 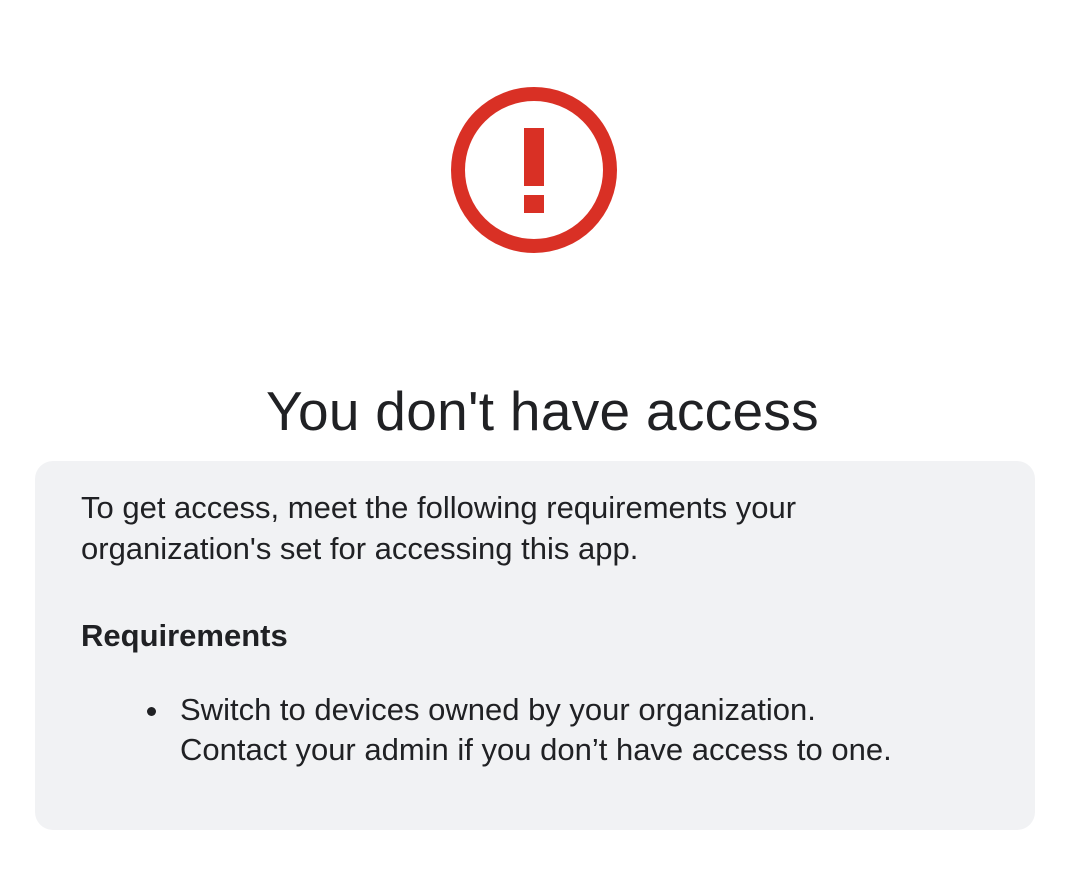 I want to click on requirements-heading: Requirements, so click(x=184, y=635).